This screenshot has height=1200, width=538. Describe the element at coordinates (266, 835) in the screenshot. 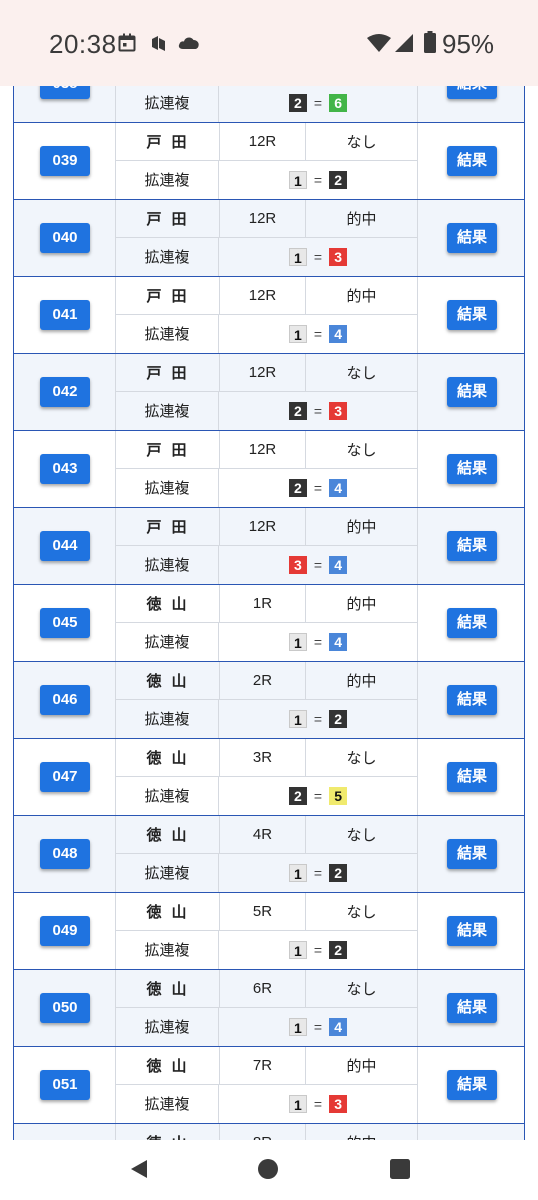

I see `race-line: 徳山 4R なし` at that location.